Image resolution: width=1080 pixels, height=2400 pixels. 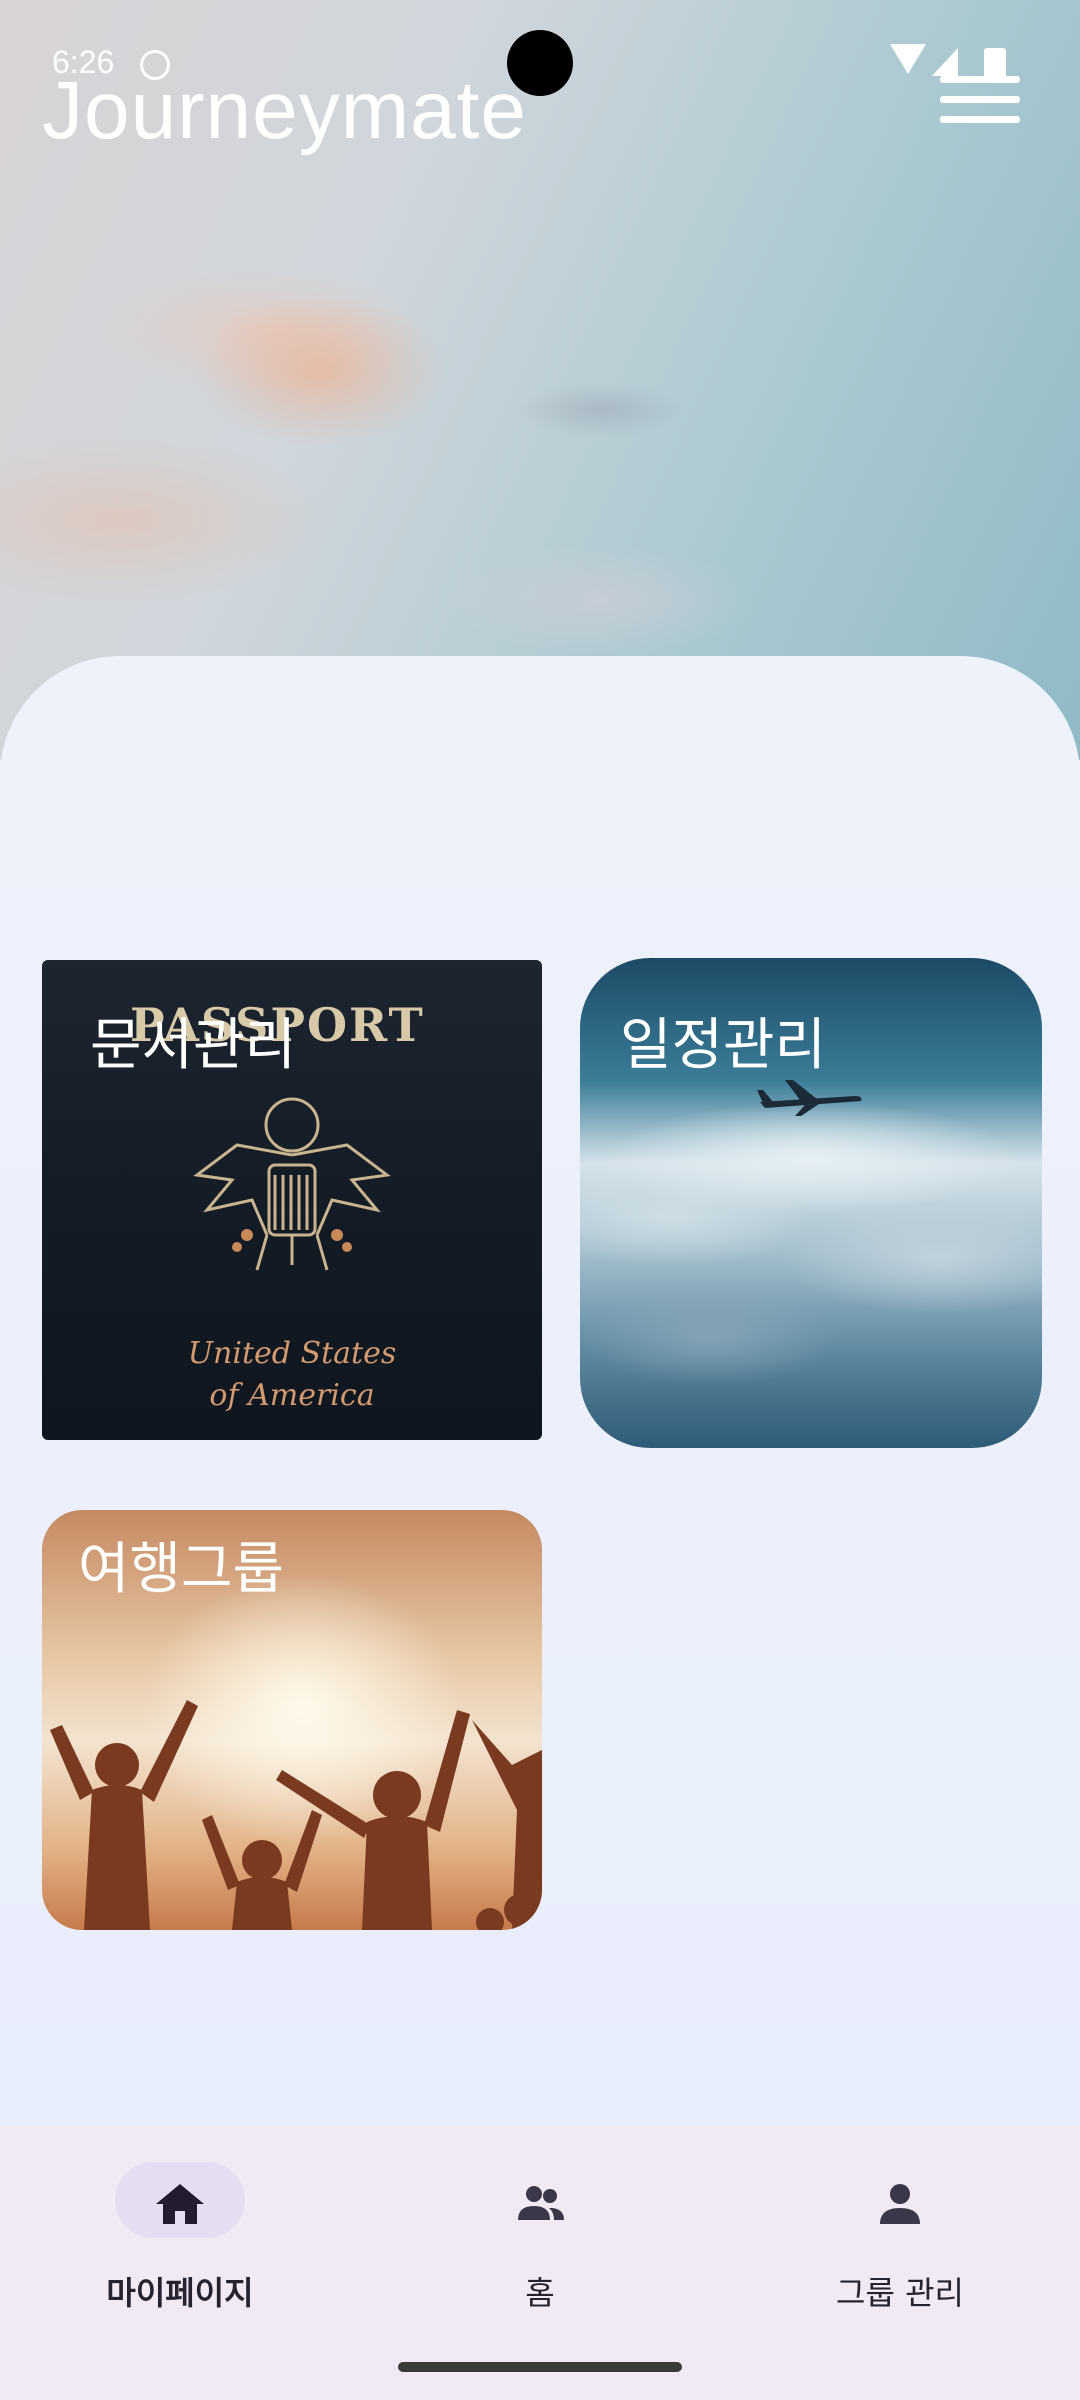 What do you see at coordinates (292, 1353) in the screenshot?
I see `passport-country-line1: United States` at bounding box center [292, 1353].